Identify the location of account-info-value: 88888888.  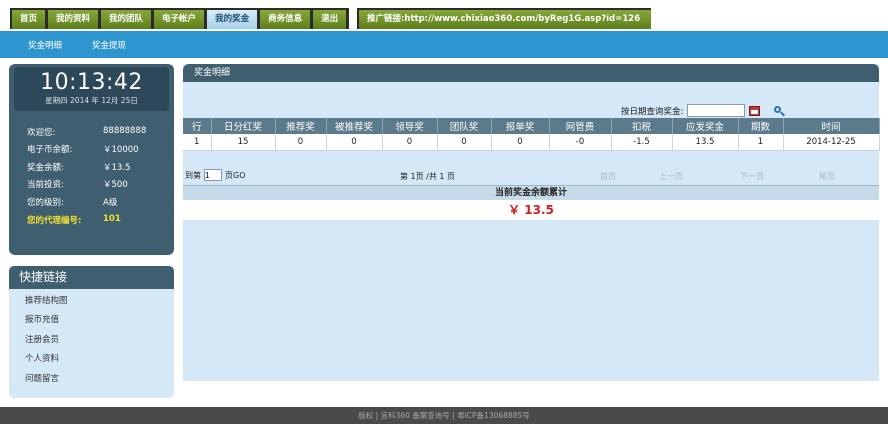
(125, 131).